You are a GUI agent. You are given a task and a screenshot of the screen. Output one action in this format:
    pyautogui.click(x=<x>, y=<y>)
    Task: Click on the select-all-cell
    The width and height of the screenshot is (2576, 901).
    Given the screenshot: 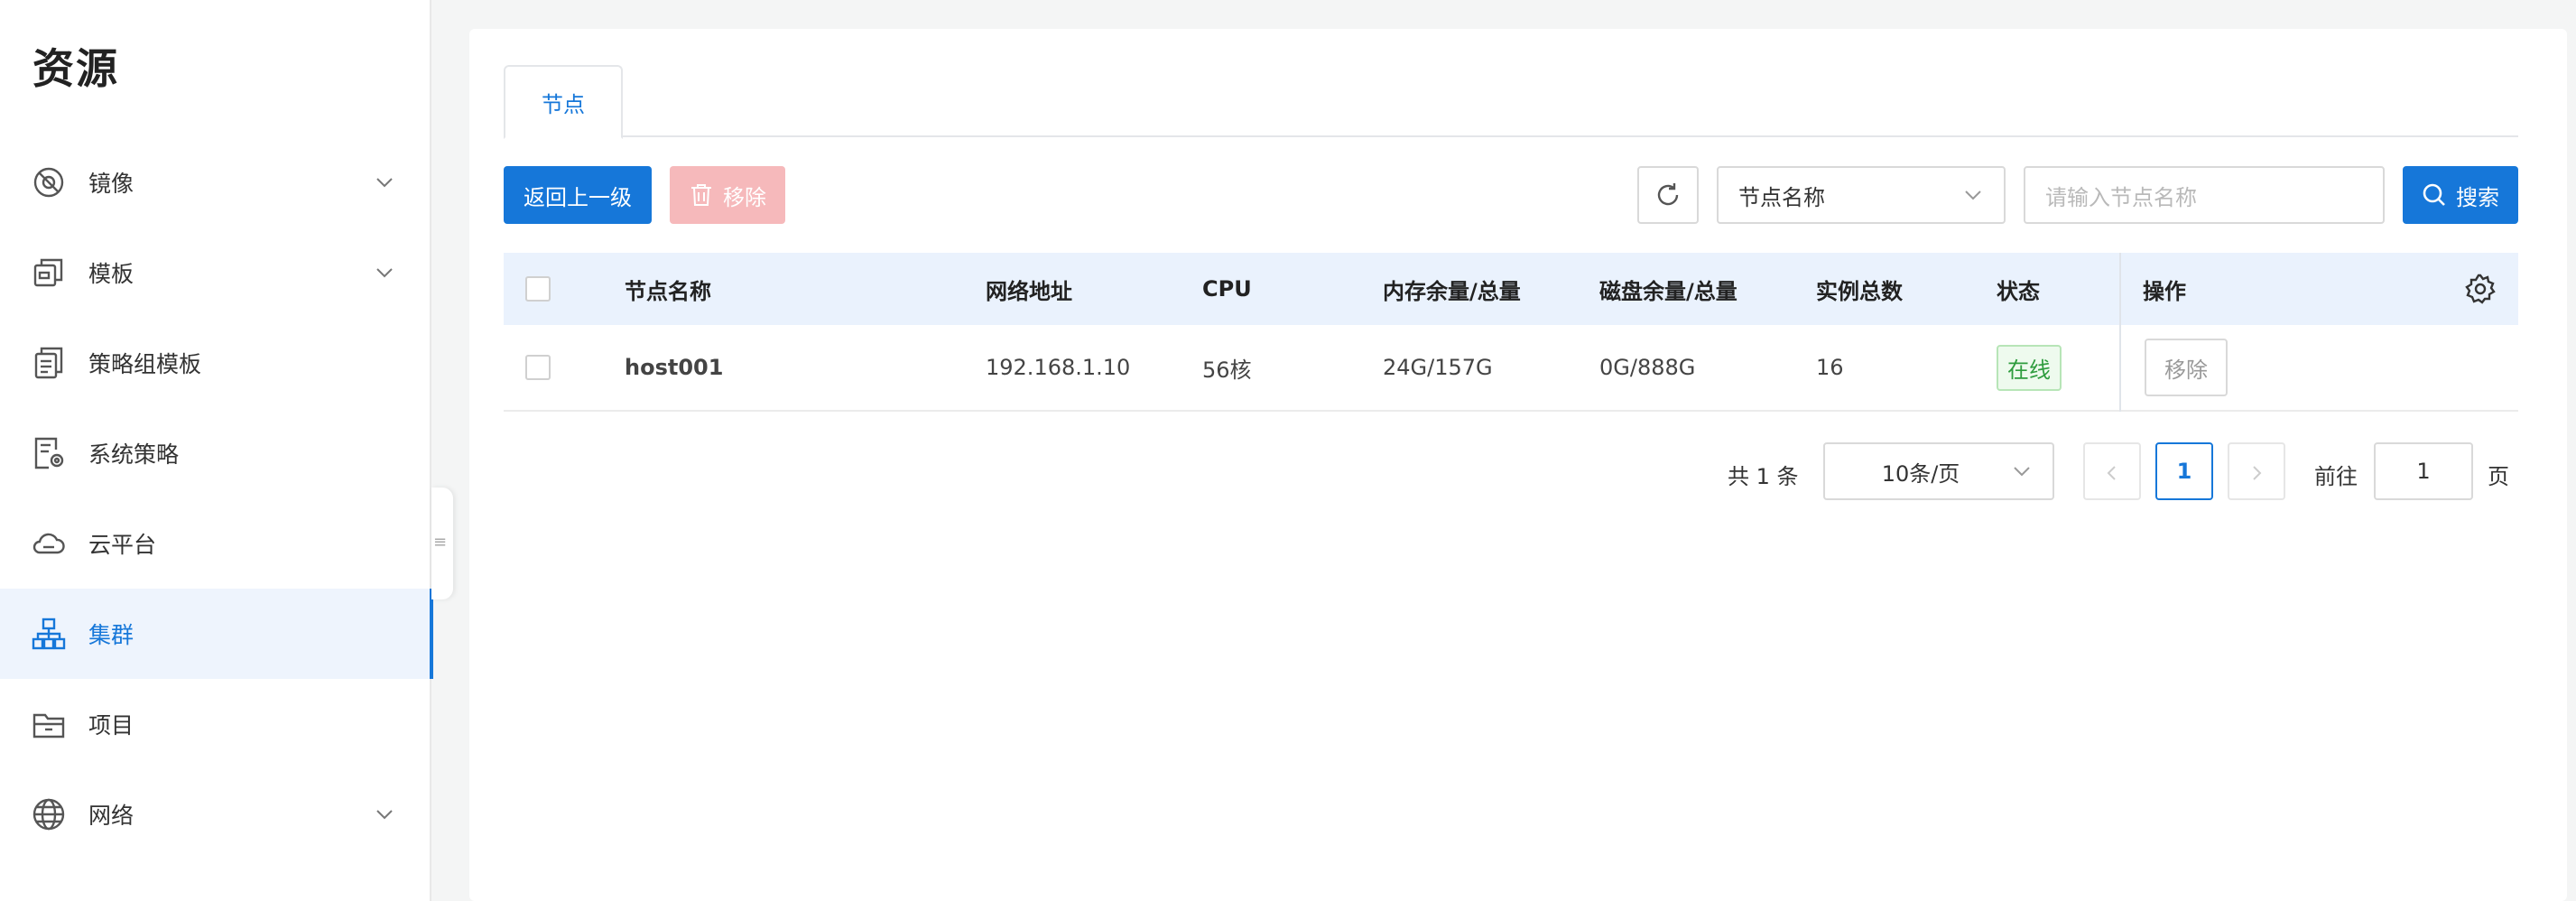 What is the action you would take?
    pyautogui.click(x=538, y=289)
    